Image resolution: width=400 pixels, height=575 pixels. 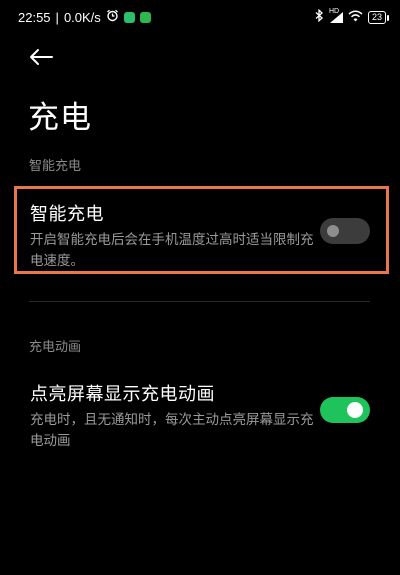 I want to click on status-right: HD 23, so click(x=352, y=16).